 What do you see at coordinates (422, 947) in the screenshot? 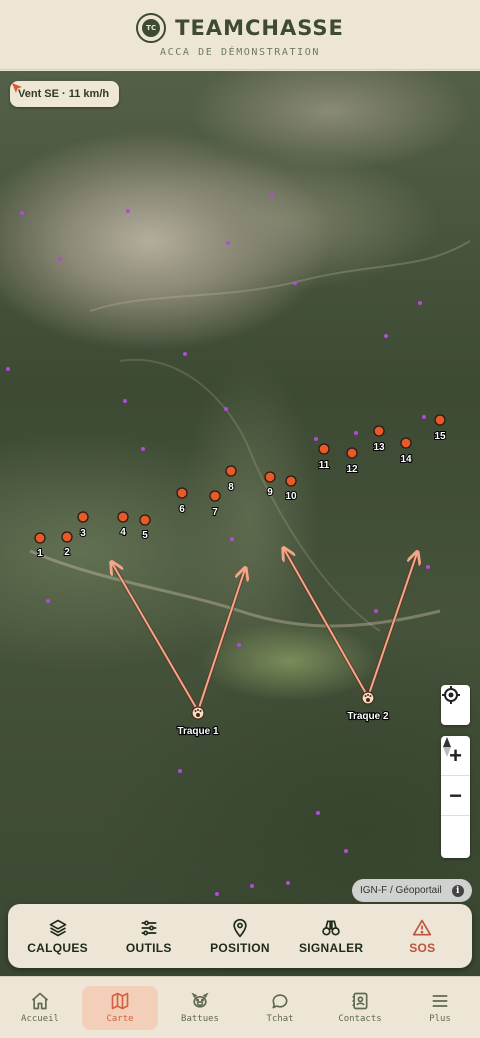
I see `sos-label: SOS` at bounding box center [422, 947].